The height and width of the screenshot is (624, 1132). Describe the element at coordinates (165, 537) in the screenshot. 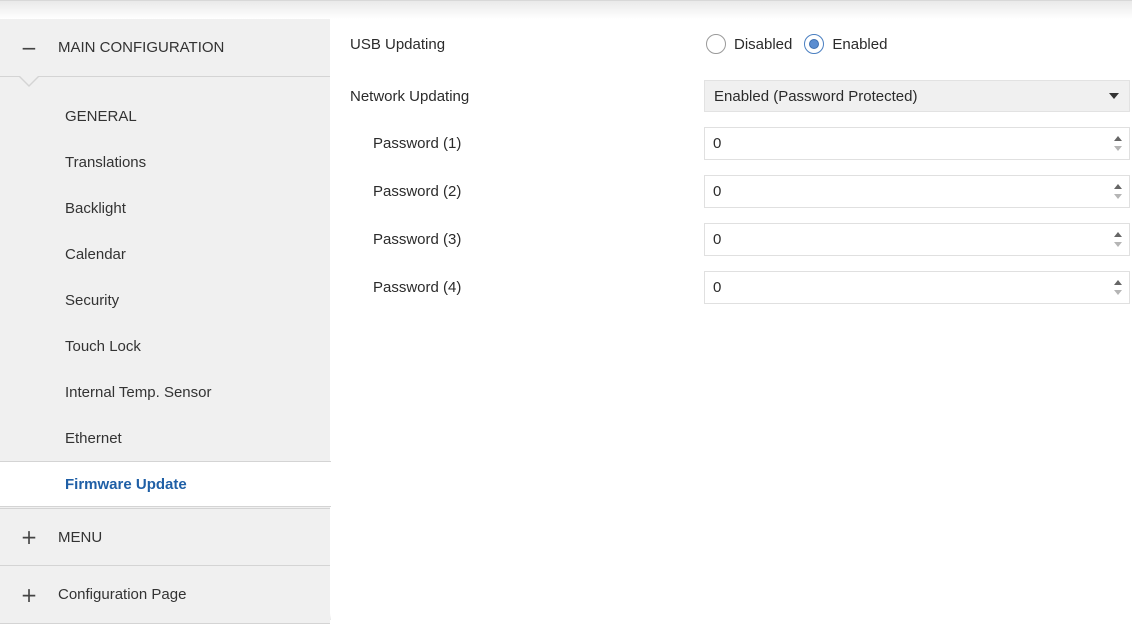

I see `group-menu: + MENU` at that location.